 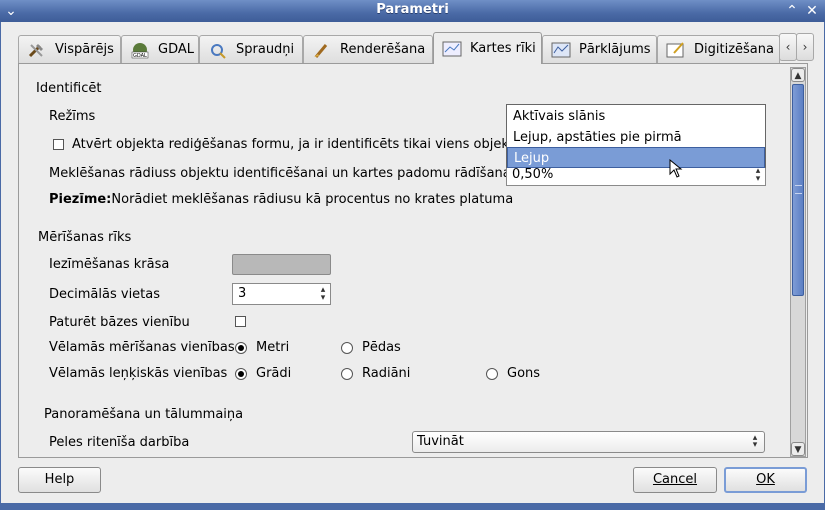 What do you see at coordinates (69, 88) in the screenshot?
I see `identify-section-title: Identificēt` at bounding box center [69, 88].